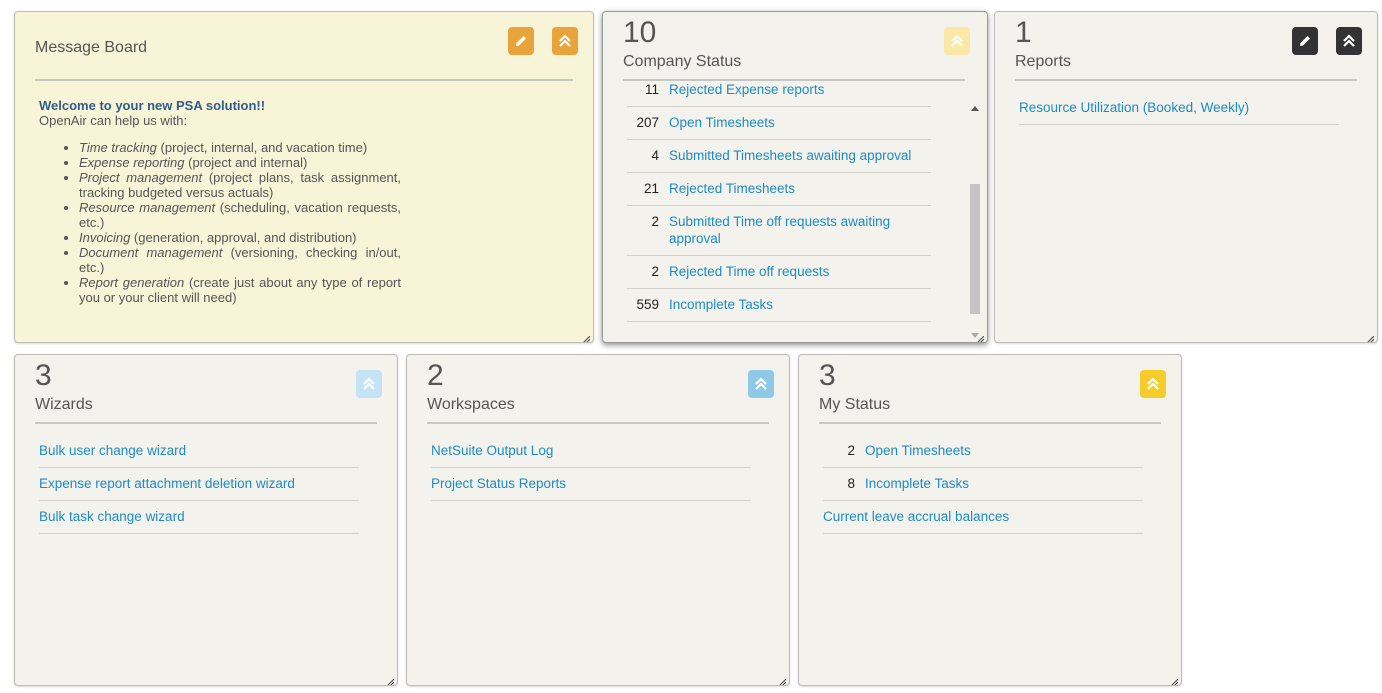 The height and width of the screenshot is (693, 1382). I want to click on vertical-scrollbar, so click(975, 218).